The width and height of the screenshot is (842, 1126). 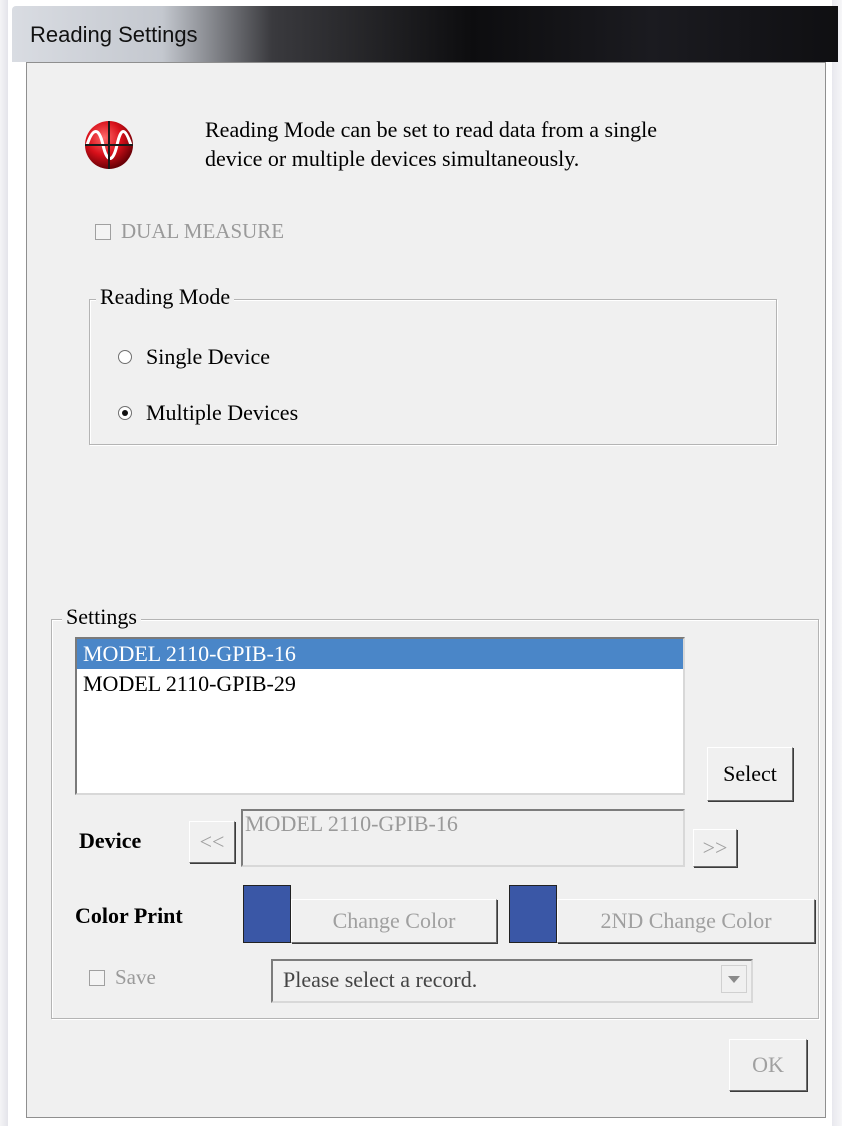 What do you see at coordinates (212, 842) in the screenshot?
I see `prev-device-button: <<` at bounding box center [212, 842].